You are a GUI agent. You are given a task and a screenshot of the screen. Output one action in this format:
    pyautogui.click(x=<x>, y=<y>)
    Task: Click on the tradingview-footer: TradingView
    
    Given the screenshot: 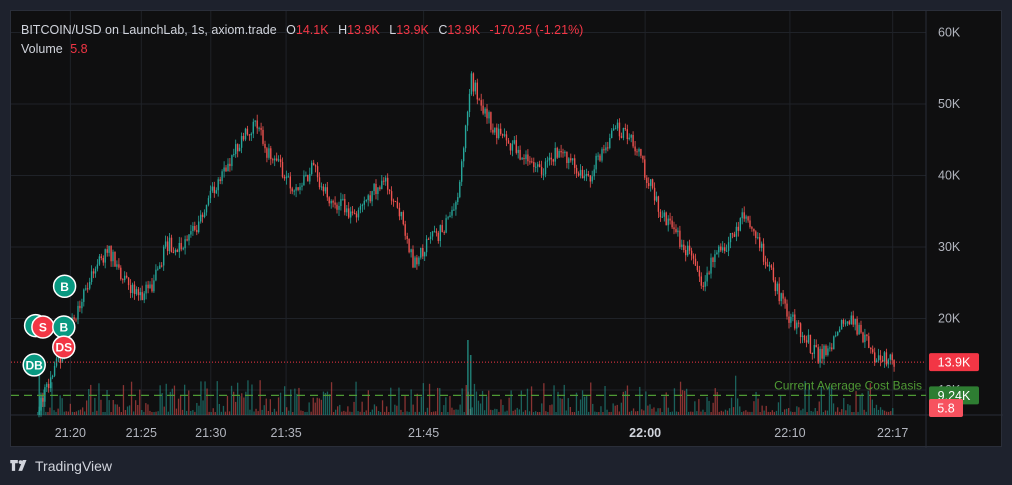 What is the action you would take?
    pyautogui.click(x=61, y=466)
    